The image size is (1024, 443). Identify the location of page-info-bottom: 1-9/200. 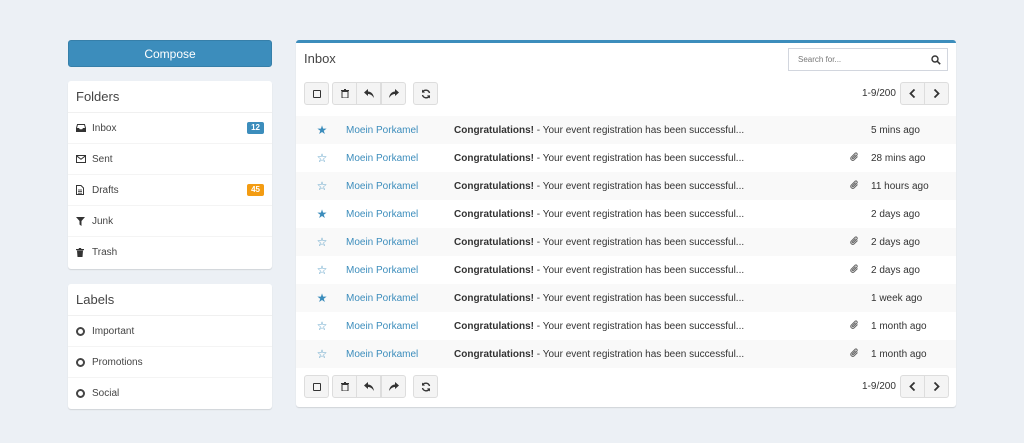
(879, 386).